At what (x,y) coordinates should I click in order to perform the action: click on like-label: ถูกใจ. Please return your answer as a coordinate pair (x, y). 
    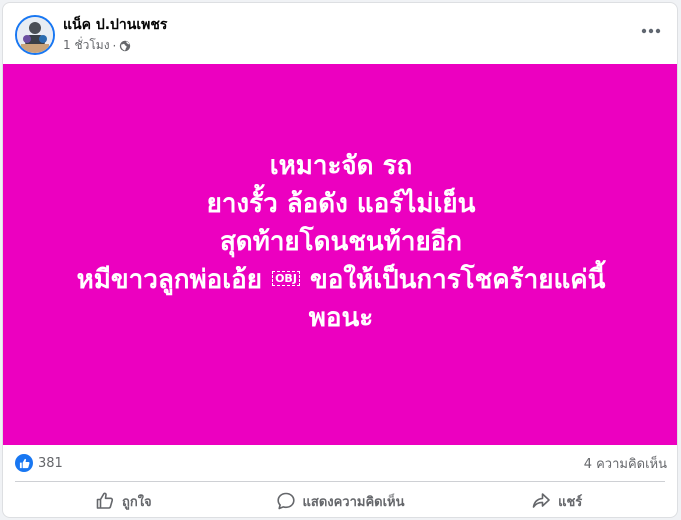
    Looking at the image, I should click on (136, 502).